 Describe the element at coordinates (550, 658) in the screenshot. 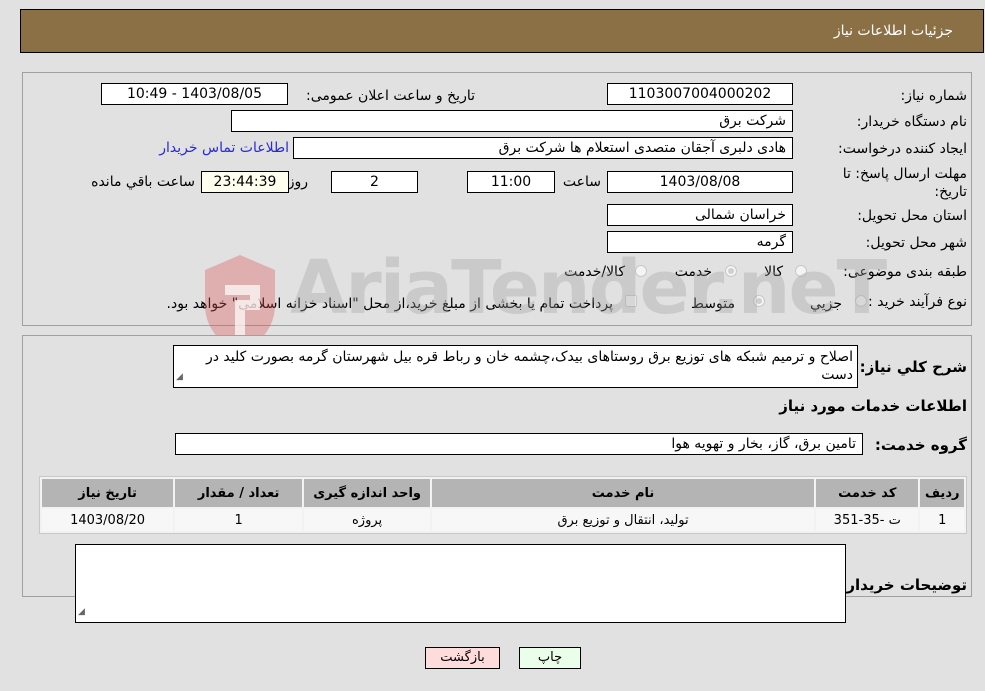

I see `print-button: چاپ` at that location.